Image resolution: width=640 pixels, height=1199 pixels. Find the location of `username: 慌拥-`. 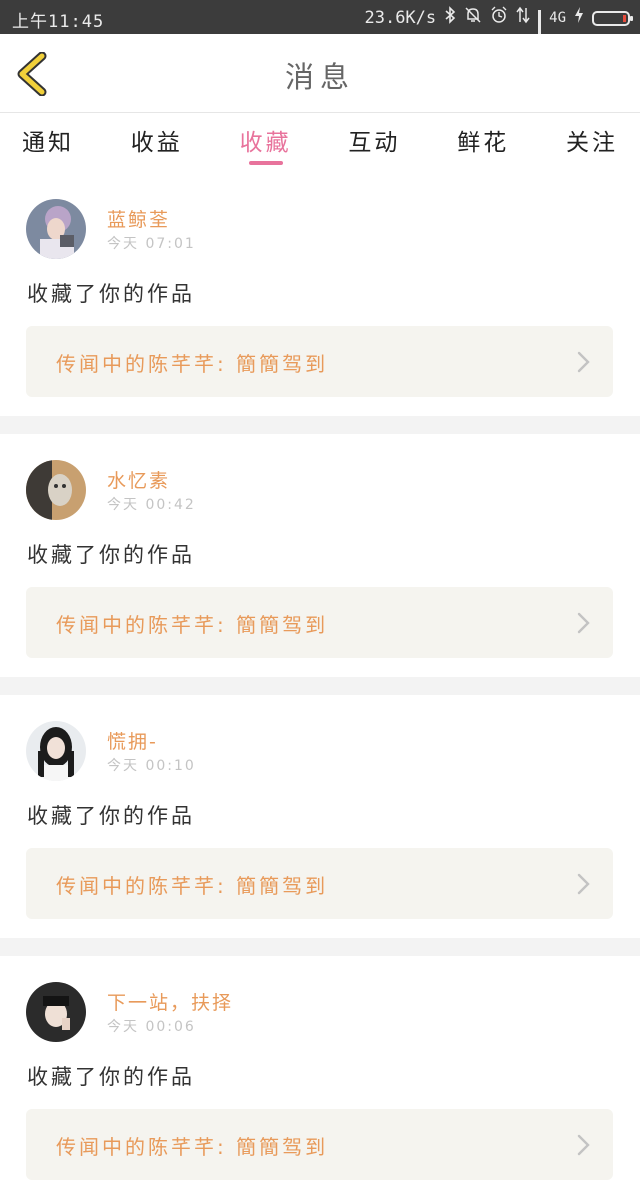

username: 慌拥- is located at coordinates (132, 740).